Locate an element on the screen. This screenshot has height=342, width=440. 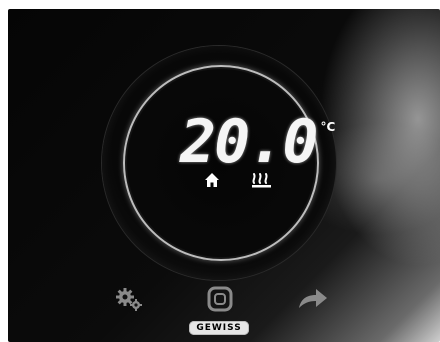
center-button is located at coordinates (220, 299).